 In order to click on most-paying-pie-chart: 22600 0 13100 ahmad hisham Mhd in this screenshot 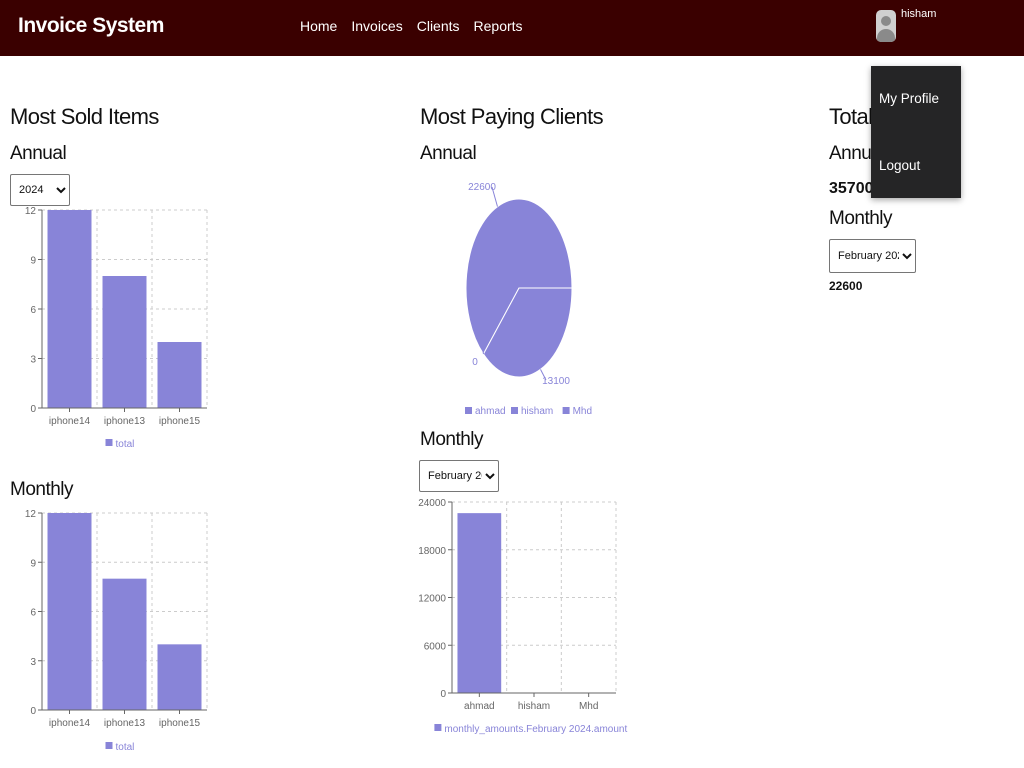, I will do `click(528, 299)`.